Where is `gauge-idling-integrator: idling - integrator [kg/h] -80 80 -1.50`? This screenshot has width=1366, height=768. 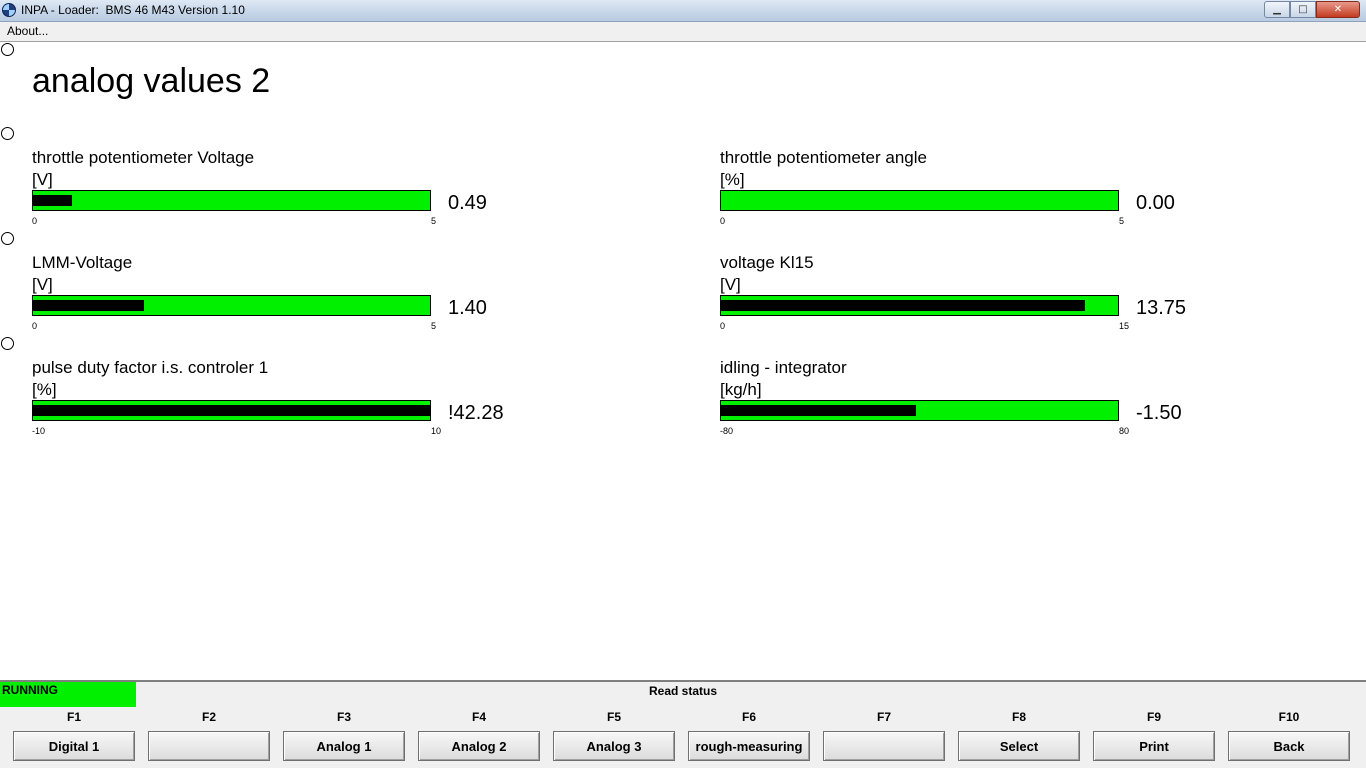
gauge-idling-integrator: idling - integrator [kg/h] -80 80 -1.50 is located at coordinates (980, 405).